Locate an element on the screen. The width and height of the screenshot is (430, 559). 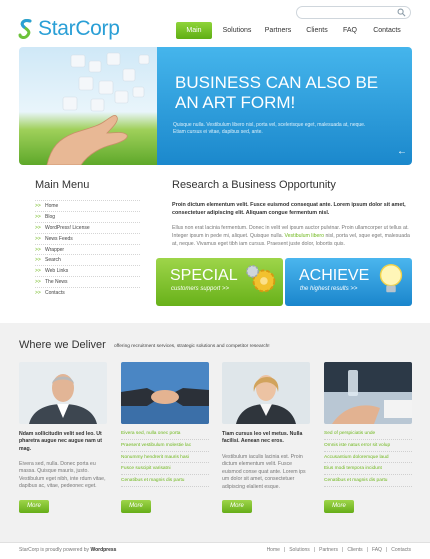
footer-link-contacts: Contacts is located at coordinates (401, 550).